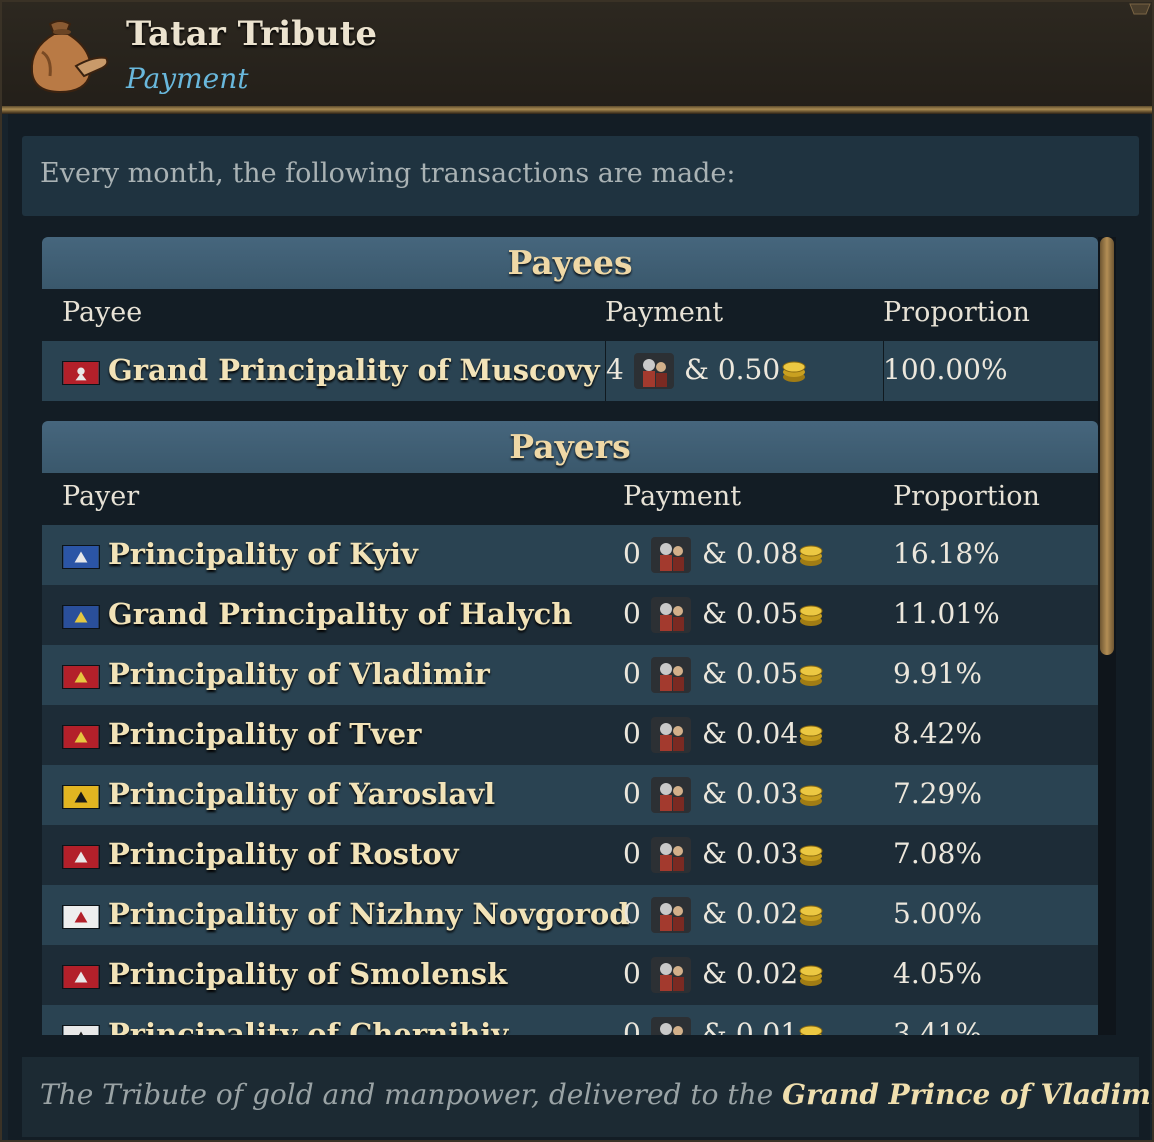 This screenshot has height=1142, width=1154. I want to click on payer-name: Principality of Chernihiv, so click(308, 1026).